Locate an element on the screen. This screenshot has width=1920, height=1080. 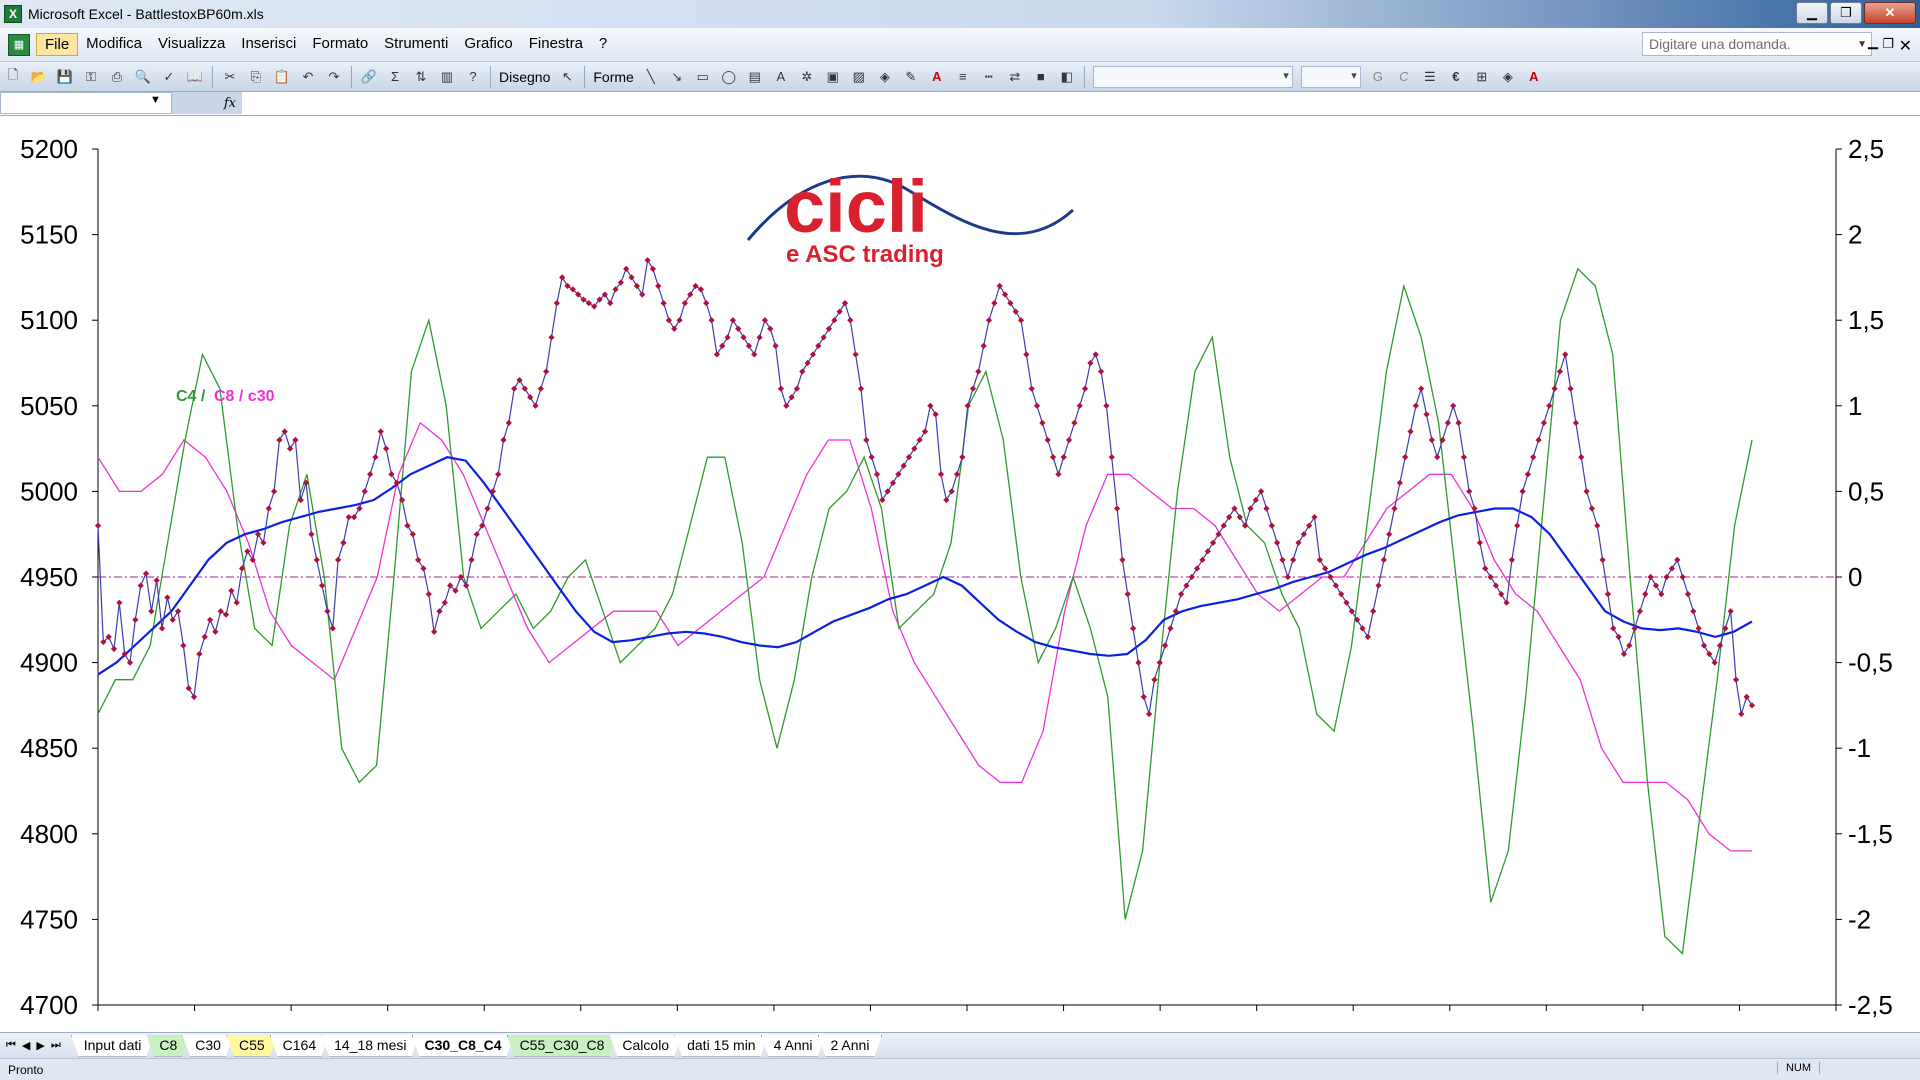
autosum-icon: Σ is located at coordinates (395, 77).